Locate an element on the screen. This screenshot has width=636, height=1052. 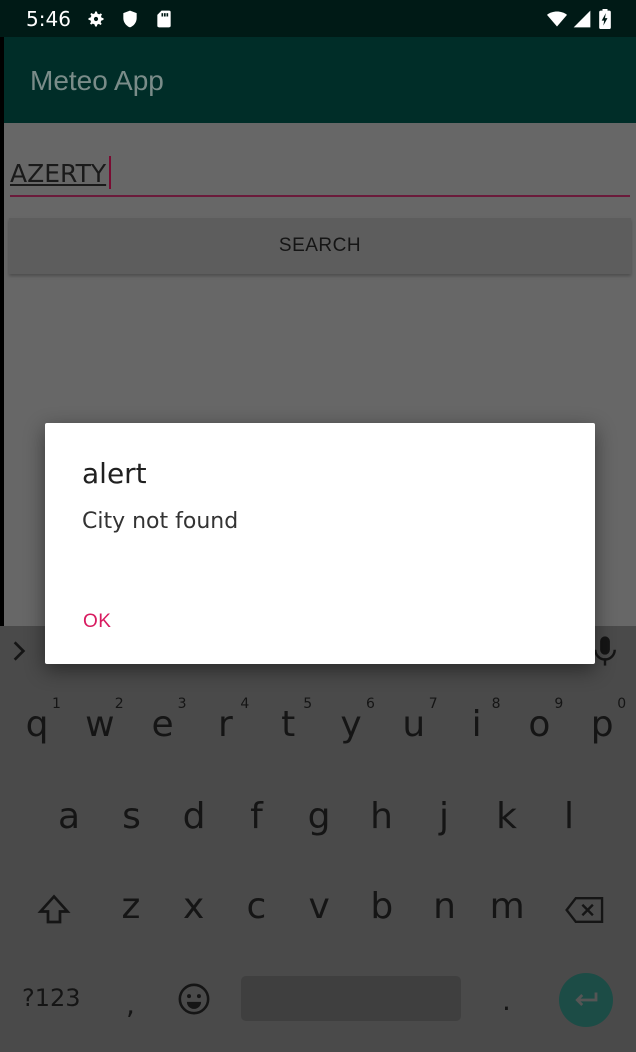
enter-key is located at coordinates (586, 1000).